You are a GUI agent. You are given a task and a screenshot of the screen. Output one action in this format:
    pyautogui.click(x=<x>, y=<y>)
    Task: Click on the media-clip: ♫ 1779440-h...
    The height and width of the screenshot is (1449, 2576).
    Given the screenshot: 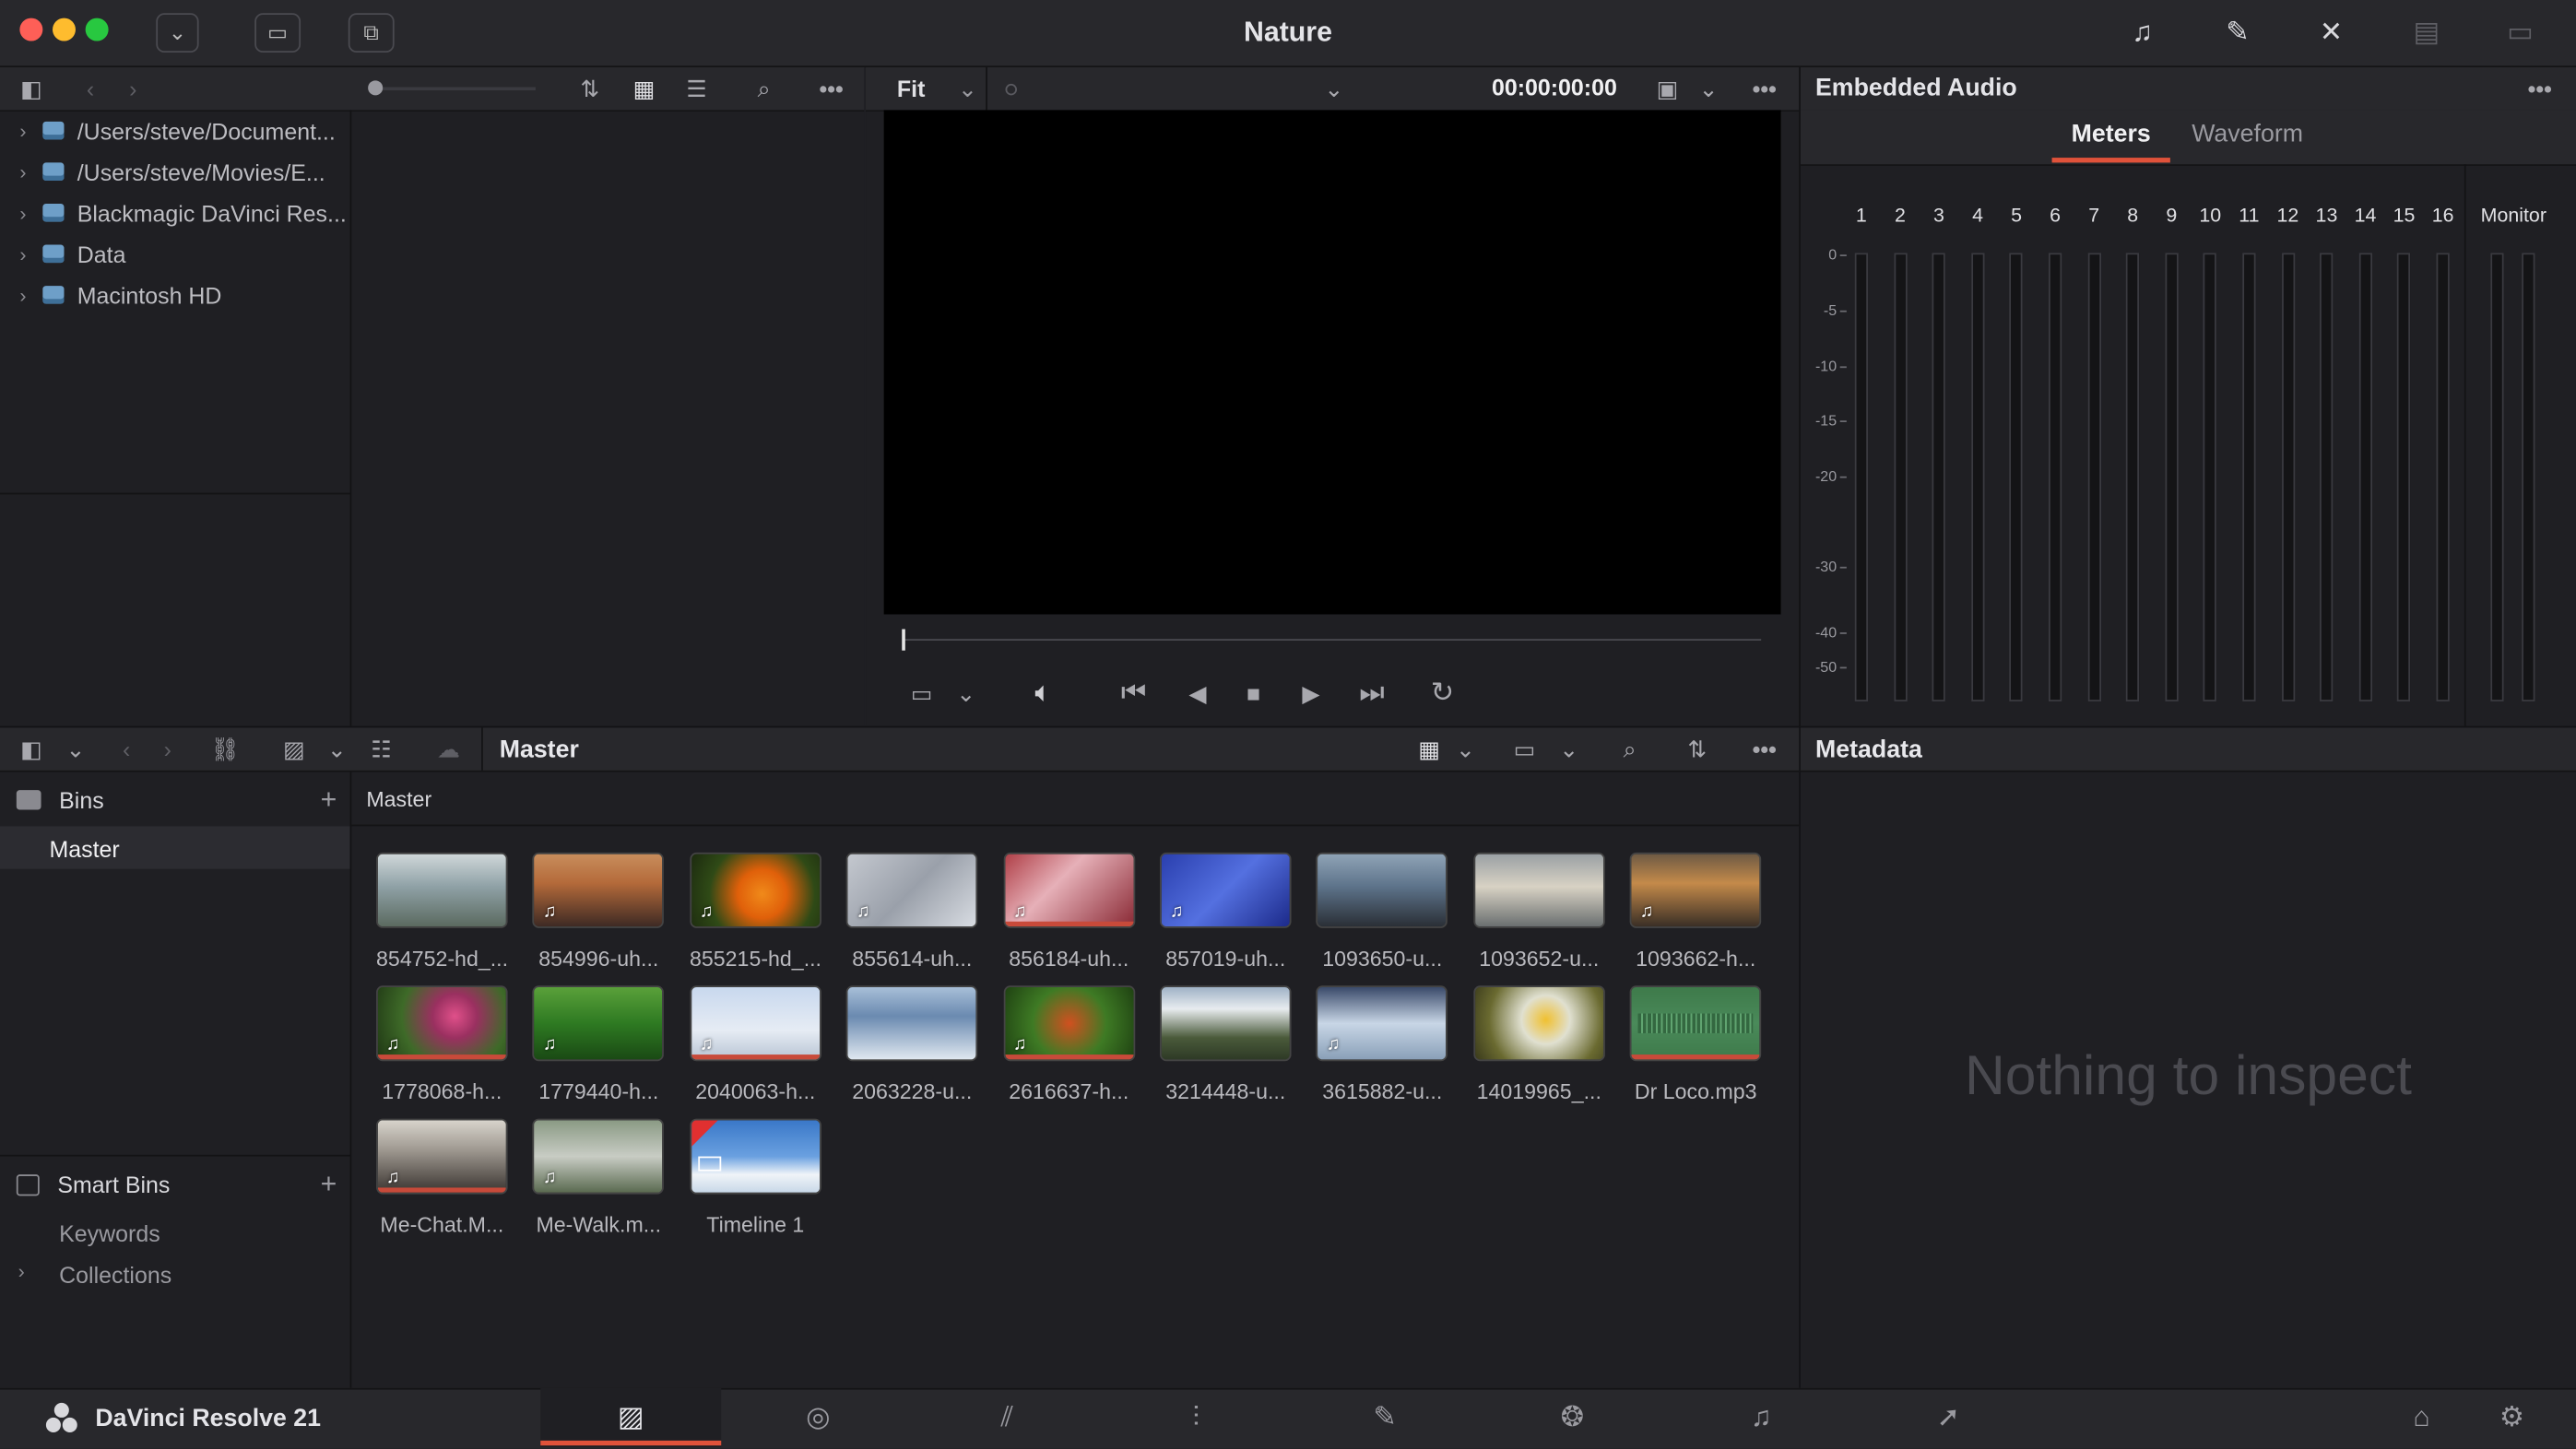 What is the action you would take?
    pyautogui.click(x=599, y=1044)
    